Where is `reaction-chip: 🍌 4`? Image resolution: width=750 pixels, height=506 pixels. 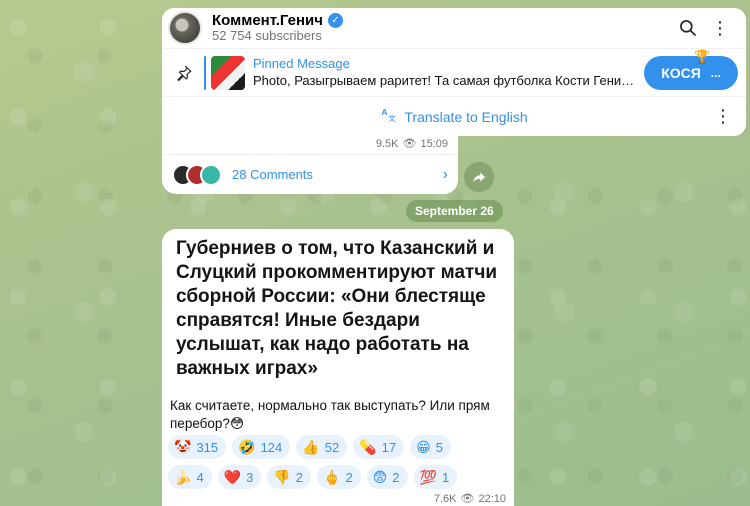
reaction-chip: 🍌 4 is located at coordinates (190, 477).